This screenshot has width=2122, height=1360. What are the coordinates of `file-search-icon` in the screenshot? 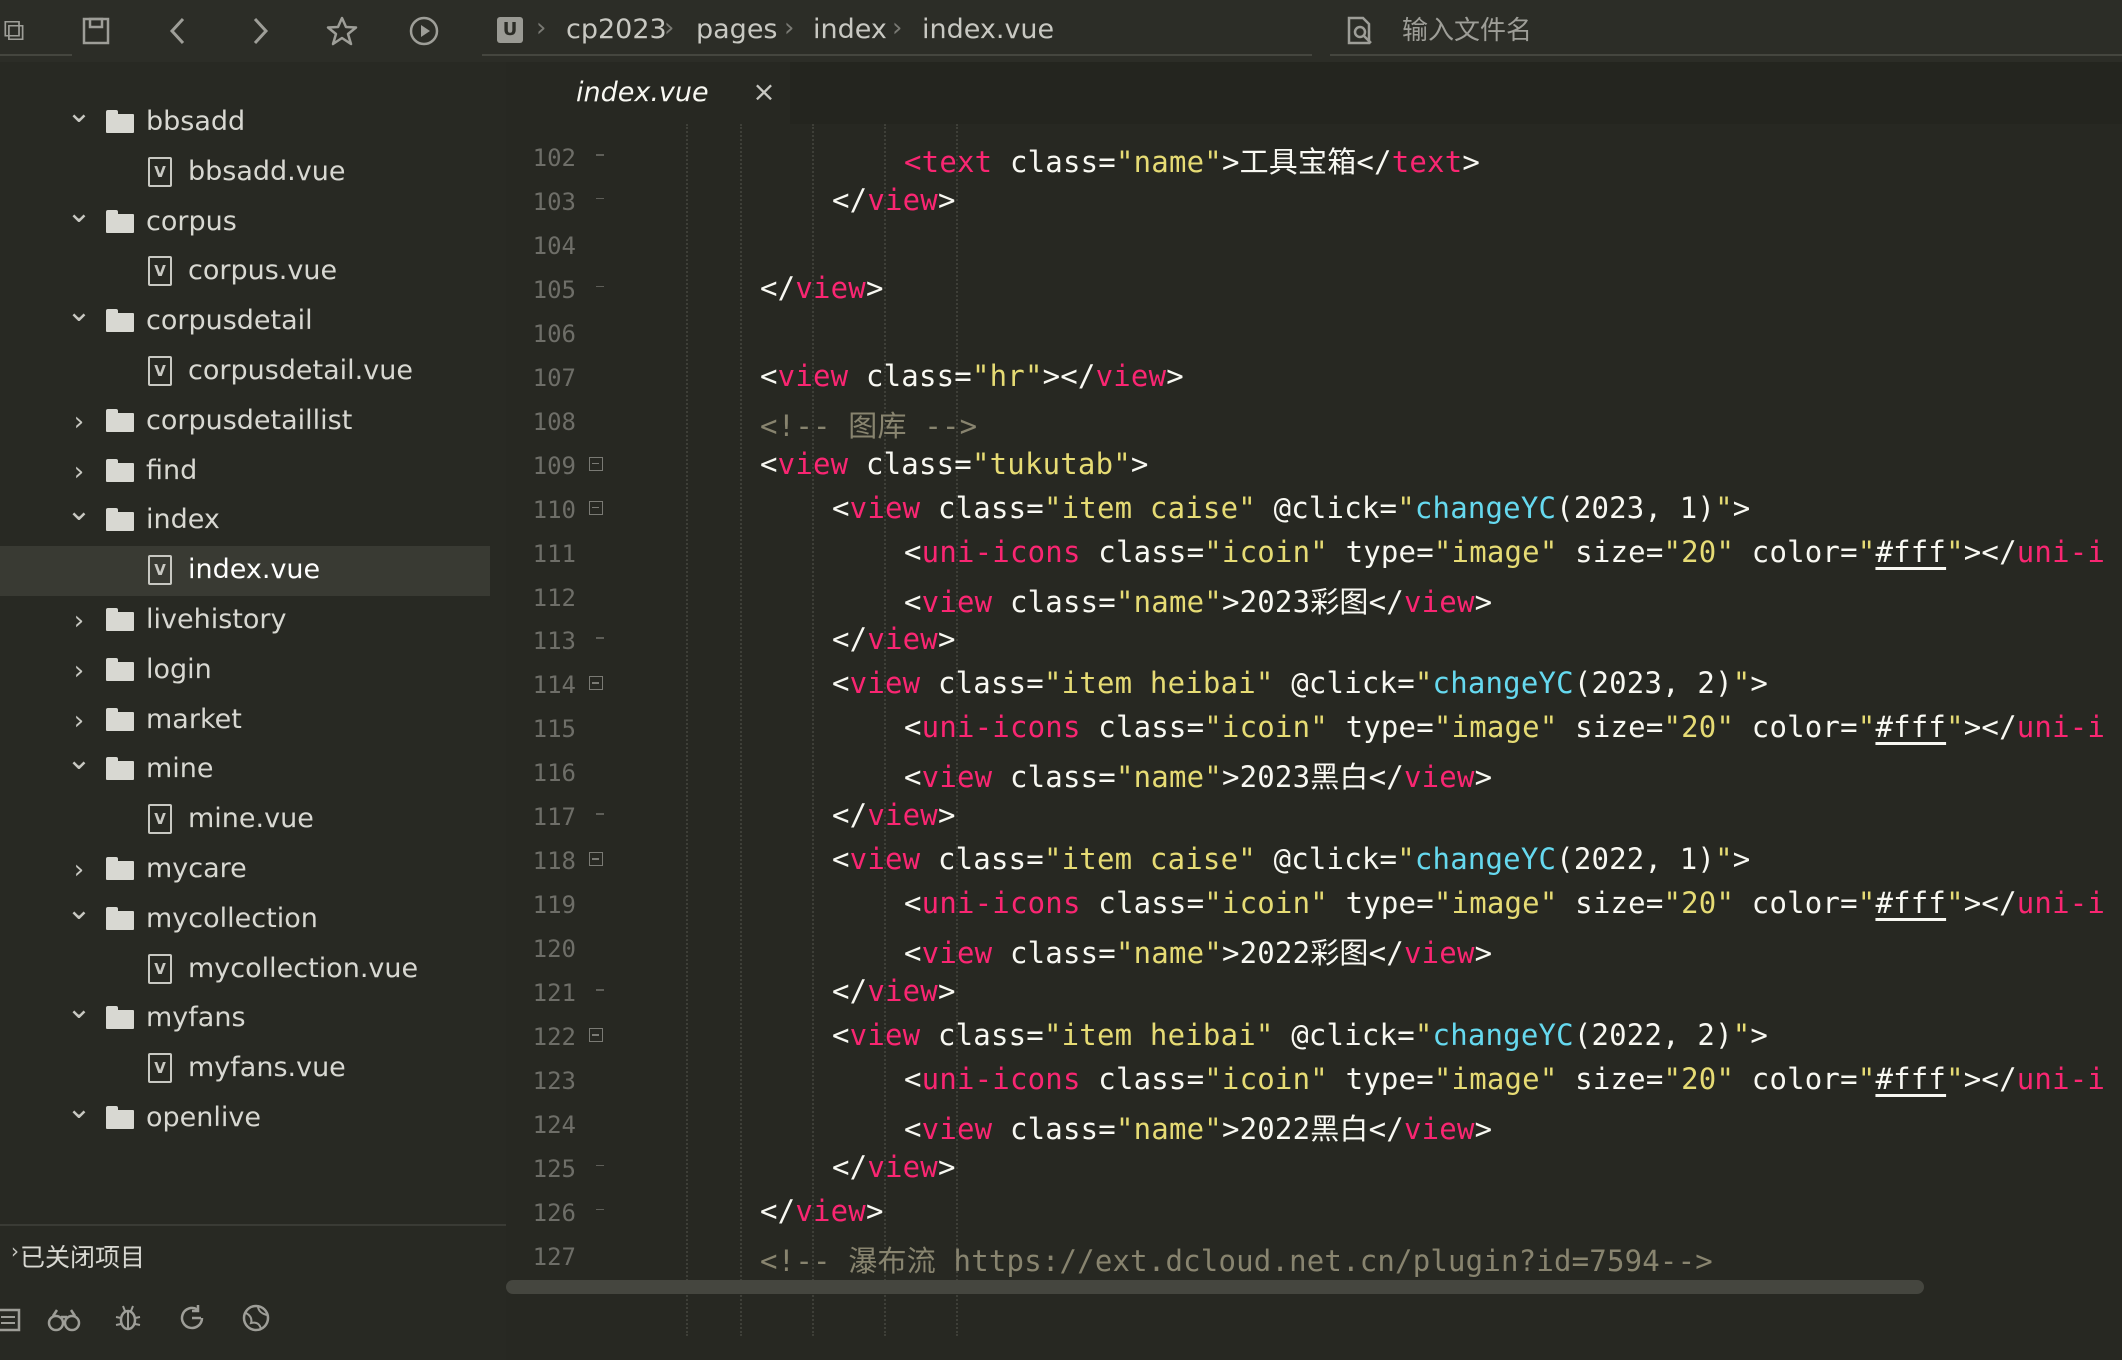 It's located at (1360, 31).